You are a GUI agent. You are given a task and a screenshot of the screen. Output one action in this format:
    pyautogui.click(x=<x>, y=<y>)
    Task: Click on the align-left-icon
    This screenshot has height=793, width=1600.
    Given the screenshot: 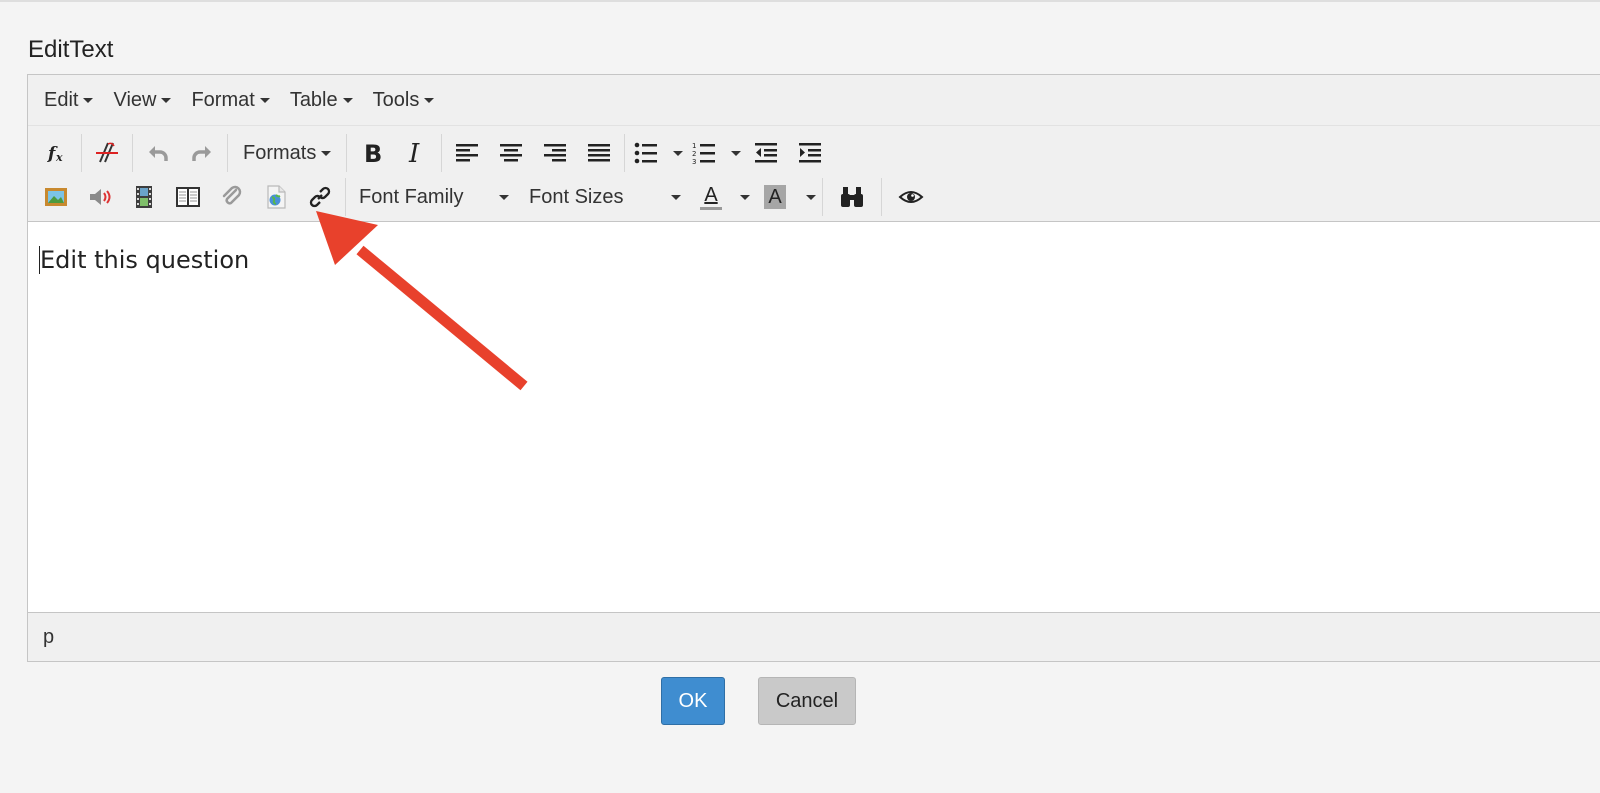 What is the action you would take?
    pyautogui.click(x=467, y=153)
    